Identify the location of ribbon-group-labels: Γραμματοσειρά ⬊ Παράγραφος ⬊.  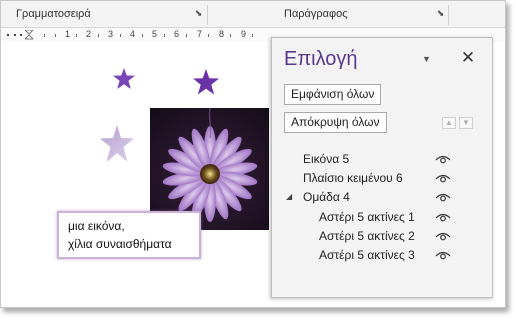
(253, 14).